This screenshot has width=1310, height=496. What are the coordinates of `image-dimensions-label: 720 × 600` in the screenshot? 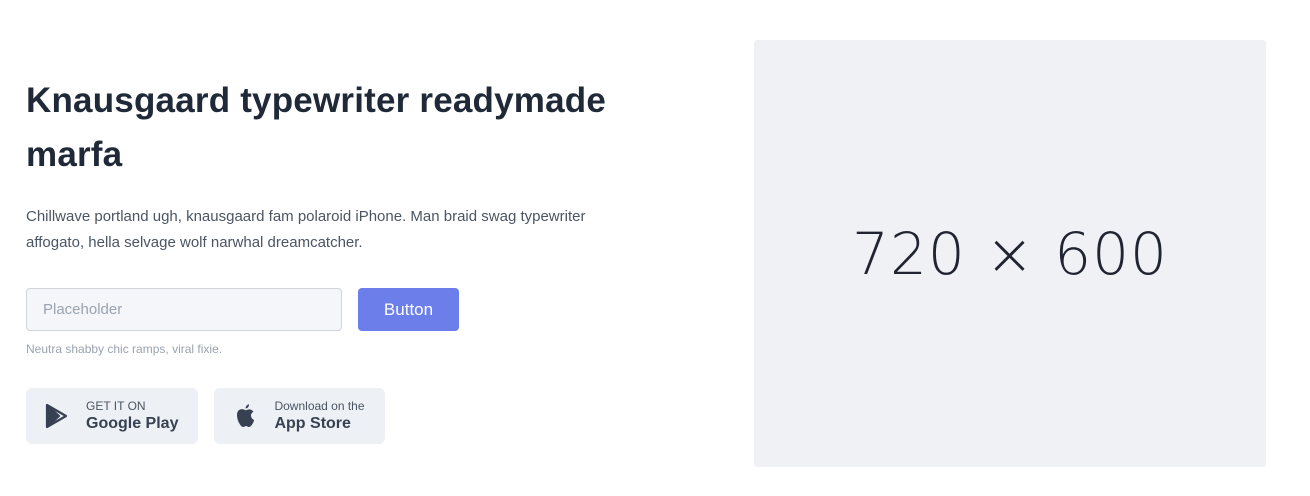 It's located at (1010, 253).